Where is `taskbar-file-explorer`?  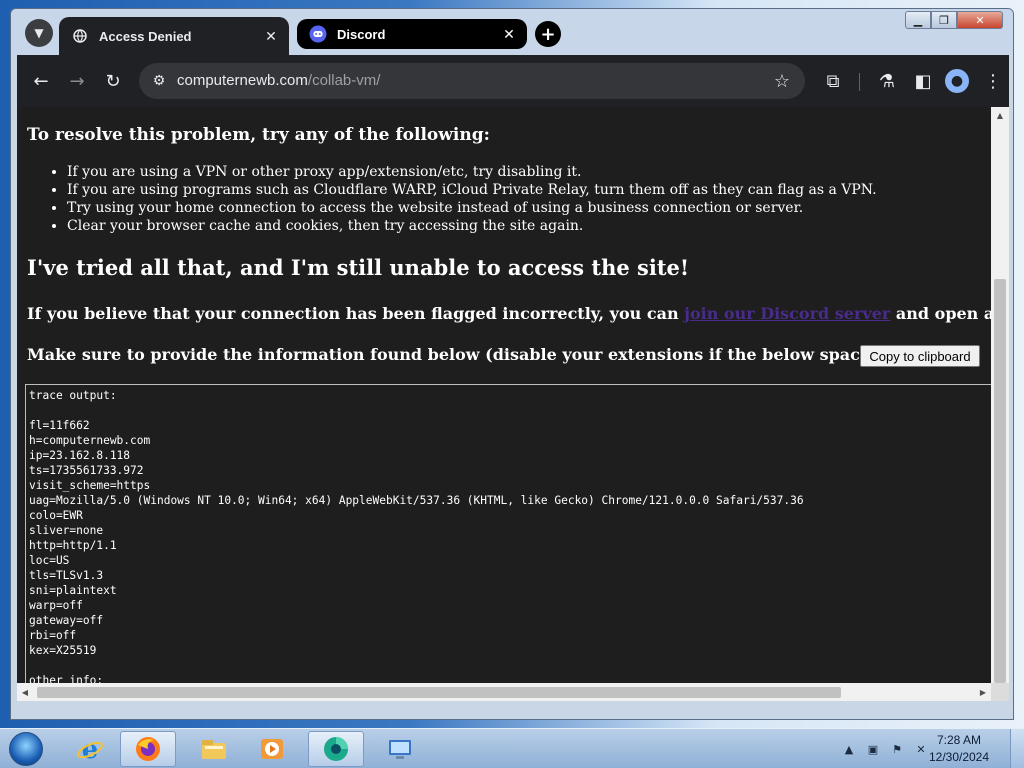
taskbar-file-explorer is located at coordinates (214, 749).